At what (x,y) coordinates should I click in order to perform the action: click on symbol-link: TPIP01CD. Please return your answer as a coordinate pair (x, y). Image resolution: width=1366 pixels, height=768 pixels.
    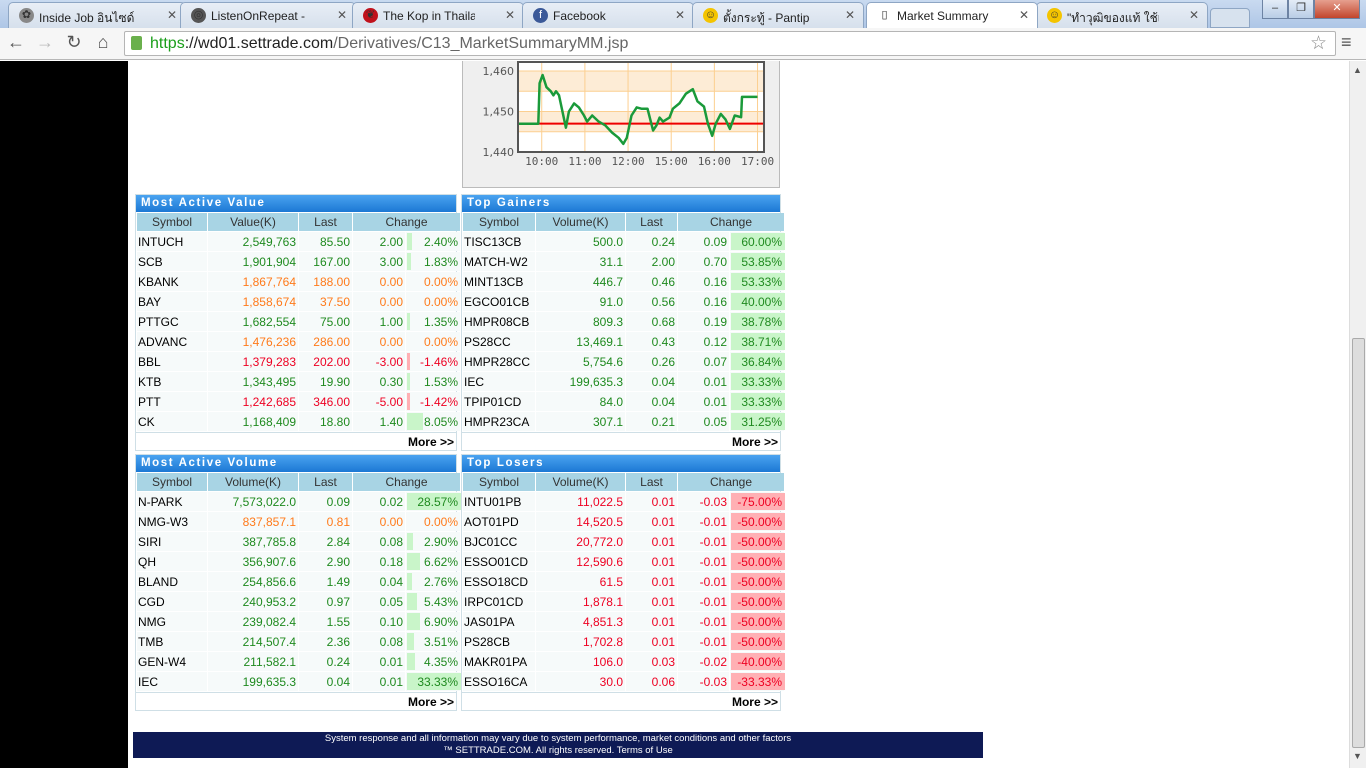
    Looking at the image, I should click on (499, 401).